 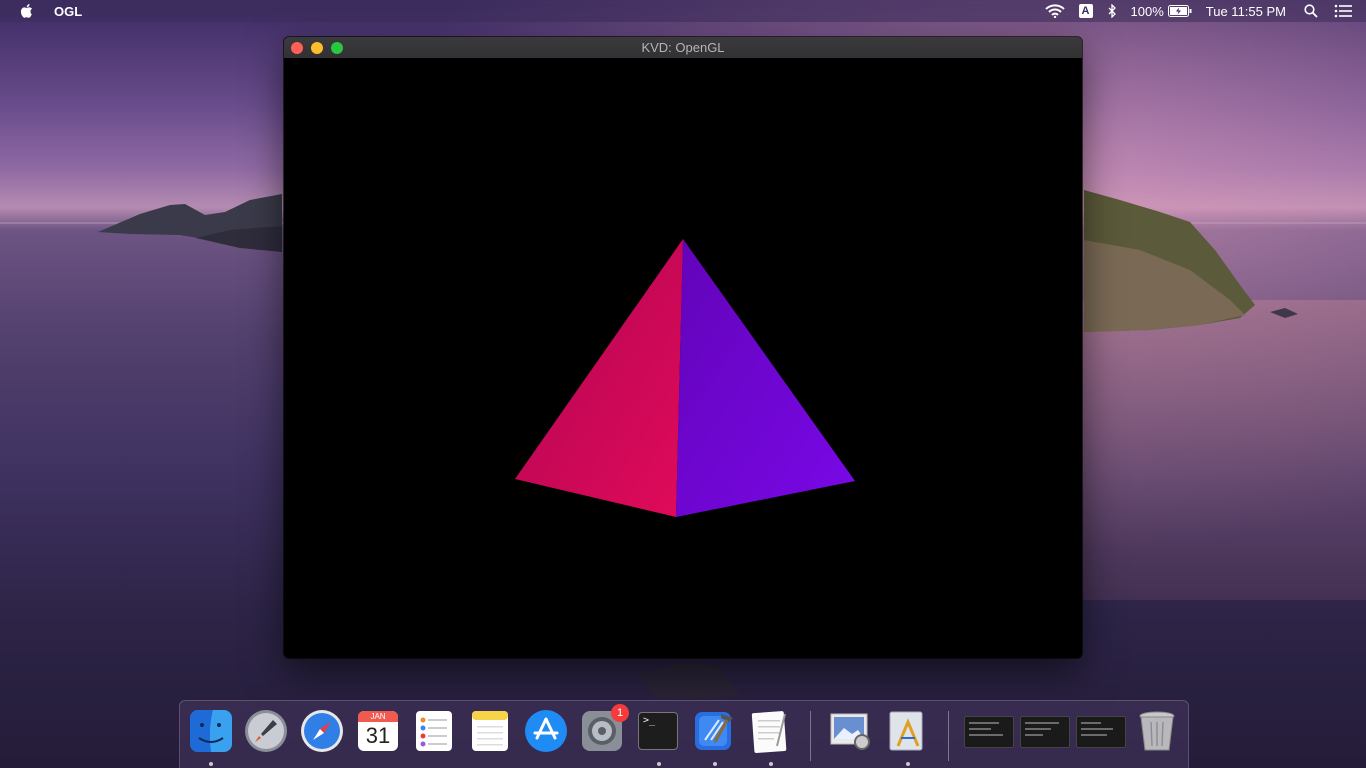 What do you see at coordinates (620, 713) in the screenshot?
I see `update-badge: 1` at bounding box center [620, 713].